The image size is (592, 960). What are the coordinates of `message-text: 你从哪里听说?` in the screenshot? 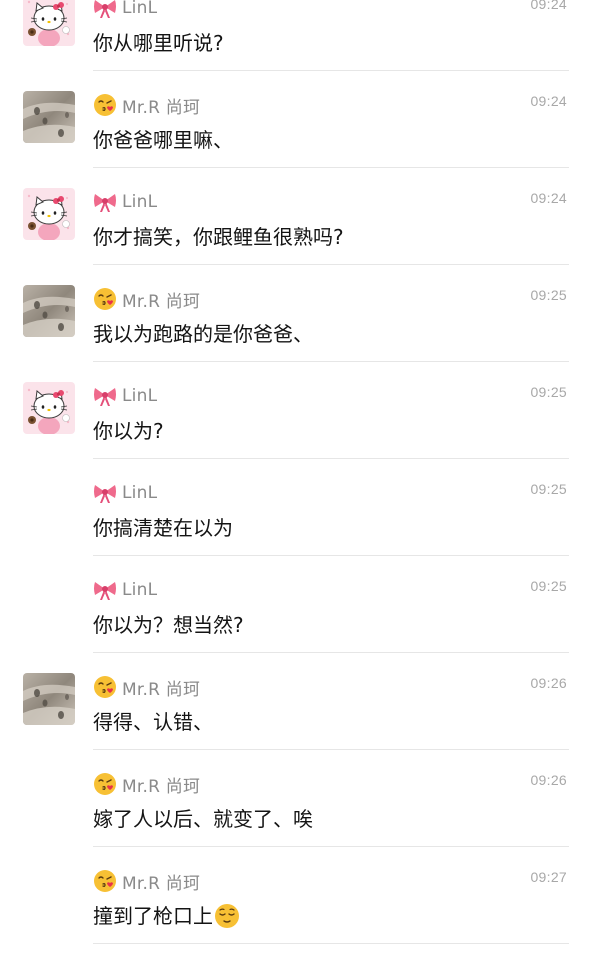 It's located at (158, 43).